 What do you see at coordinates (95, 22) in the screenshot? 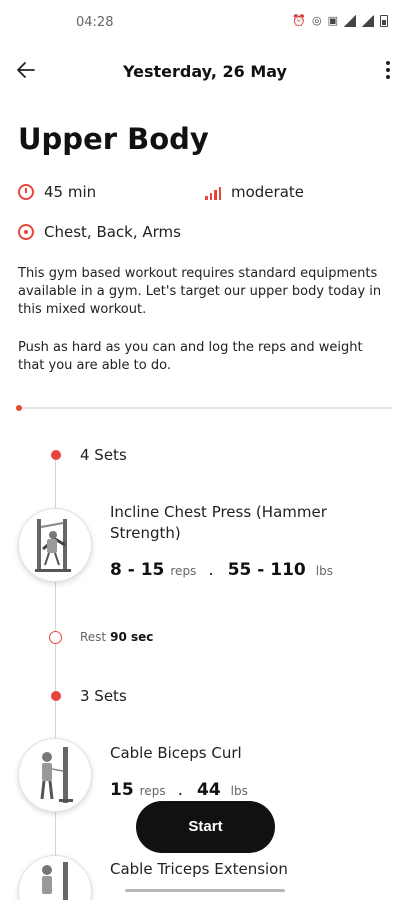
I see `status-time: 04:28` at bounding box center [95, 22].